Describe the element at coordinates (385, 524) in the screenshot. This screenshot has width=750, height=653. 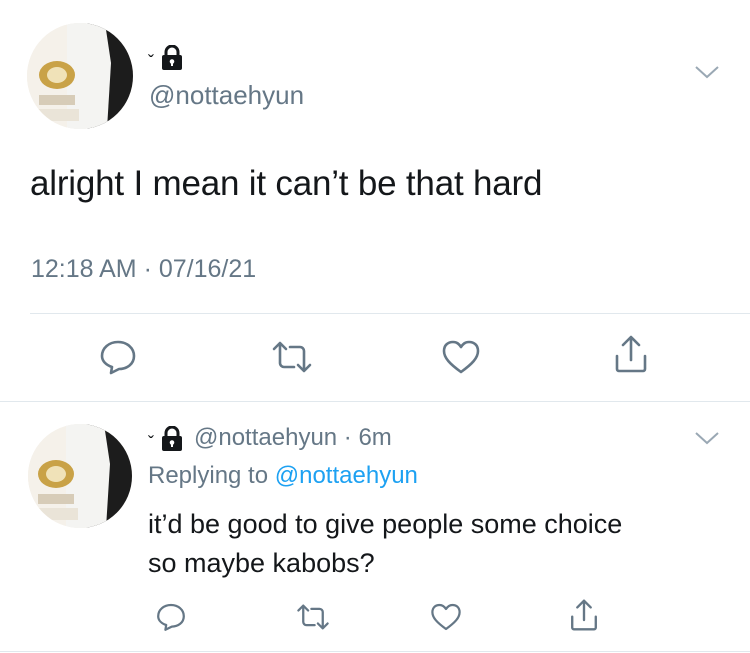
I see `reply-text-line: it’d be good to give people some choice` at that location.